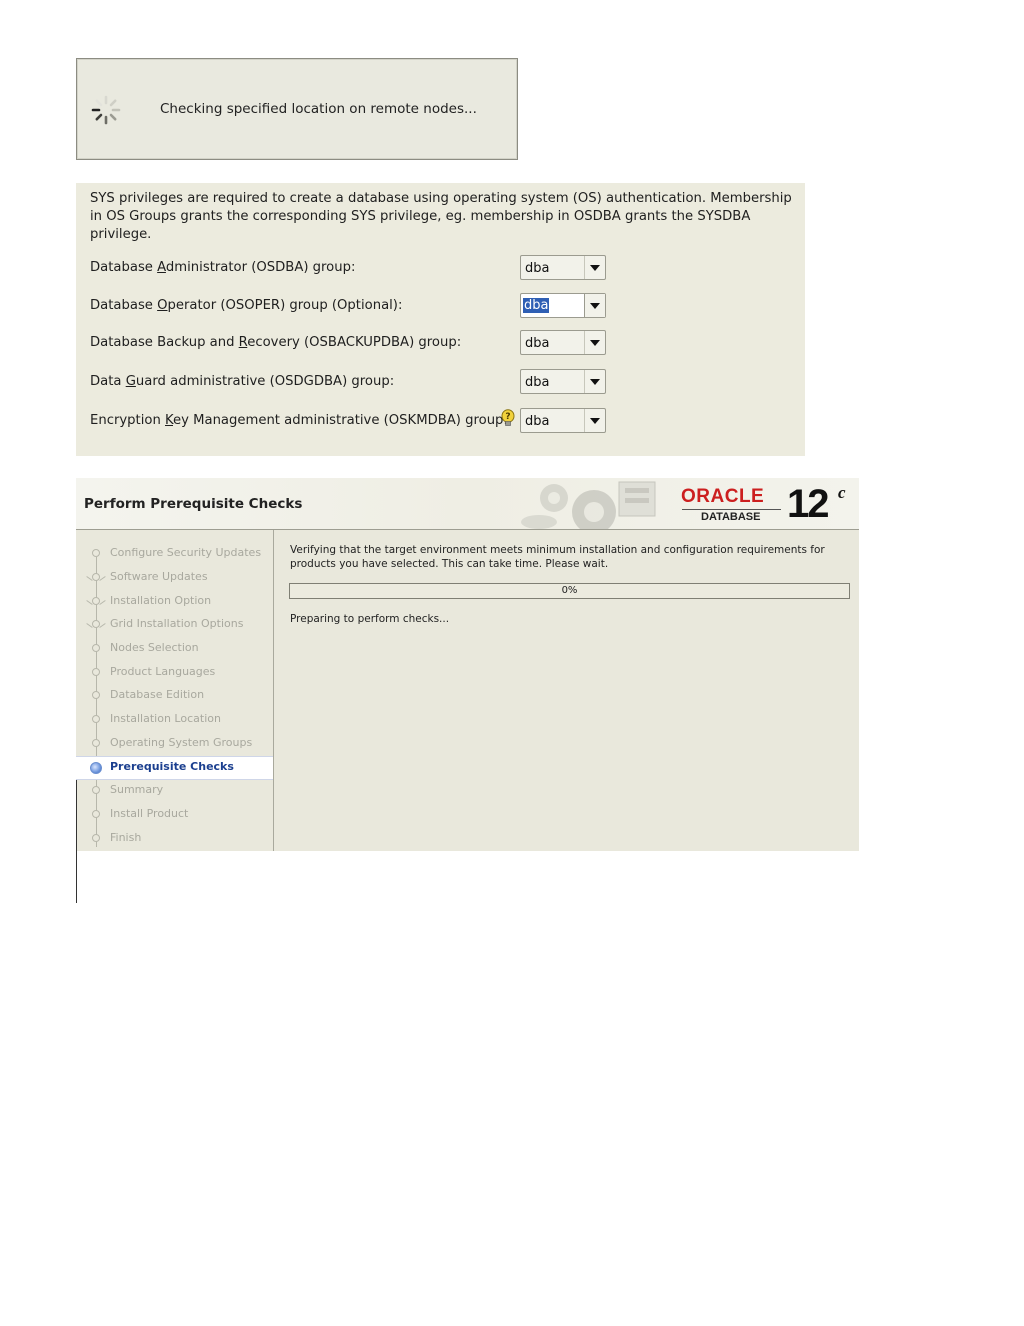  I want to click on step-database-edition: Database Edition, so click(174, 696).